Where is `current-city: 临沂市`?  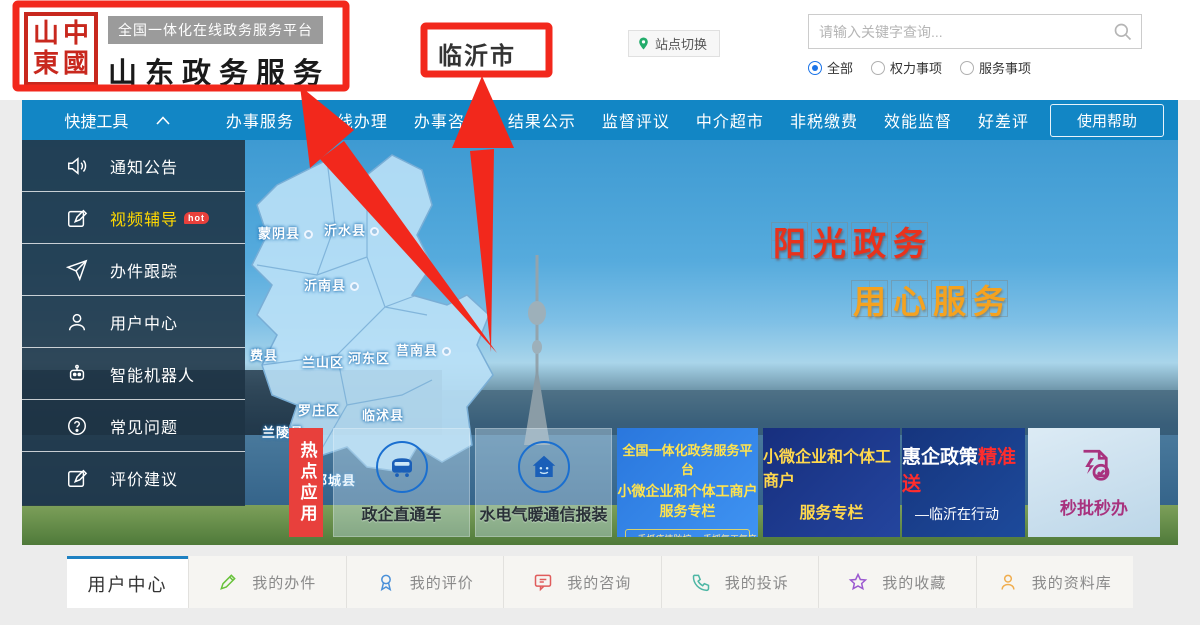 current-city: 临沂市 is located at coordinates (477, 53).